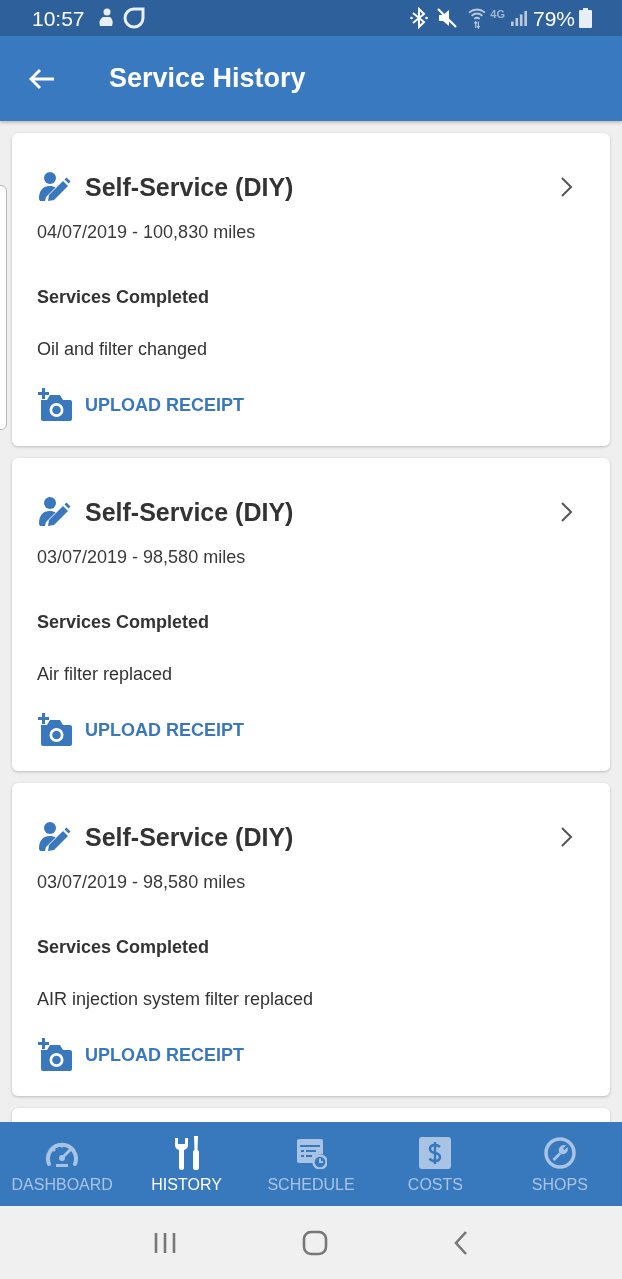 Image resolution: width=622 pixels, height=1279 pixels. Describe the element at coordinates (123, 349) in the screenshot. I see `service-description-text: Oil and filter changed` at that location.